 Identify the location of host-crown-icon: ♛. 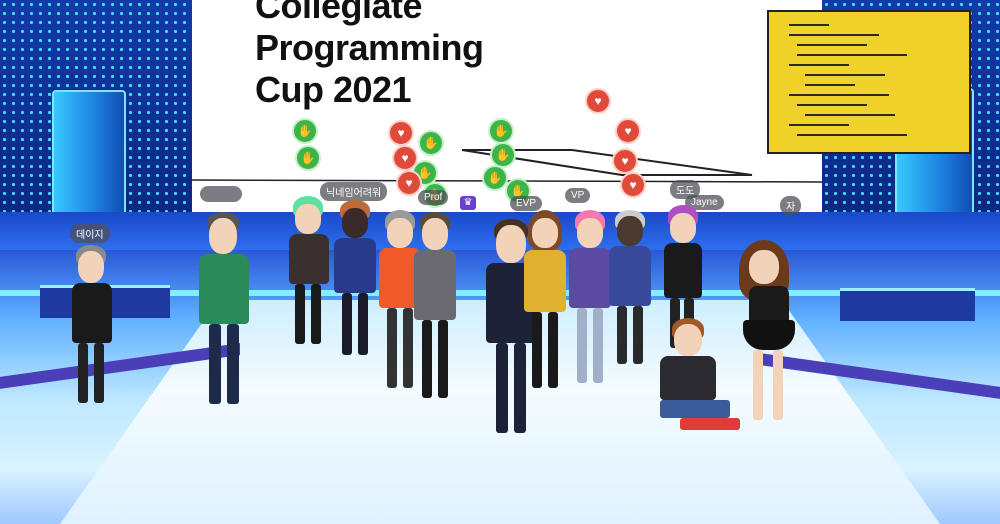
(468, 203).